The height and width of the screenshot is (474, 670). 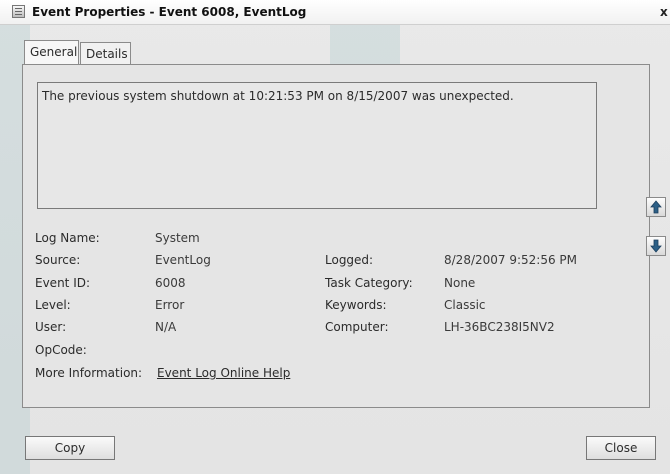 I want to click on close-button: Close, so click(x=621, y=448).